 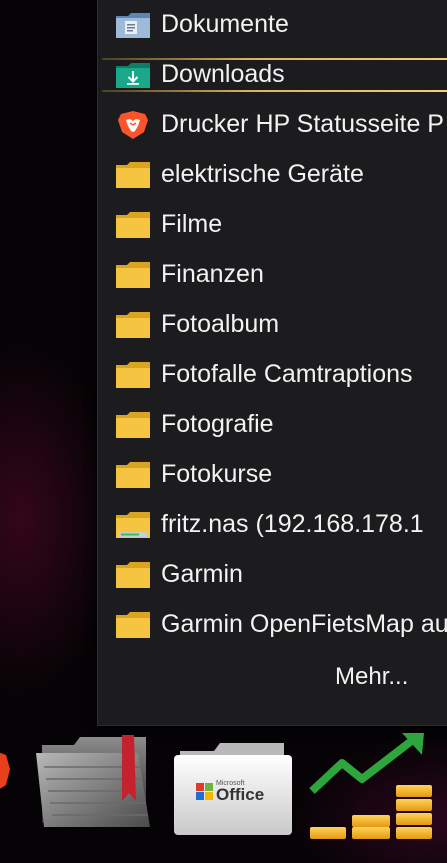 What do you see at coordinates (302, 124) in the screenshot?
I see `stack-item-label: Drucker HP Statusseite P` at bounding box center [302, 124].